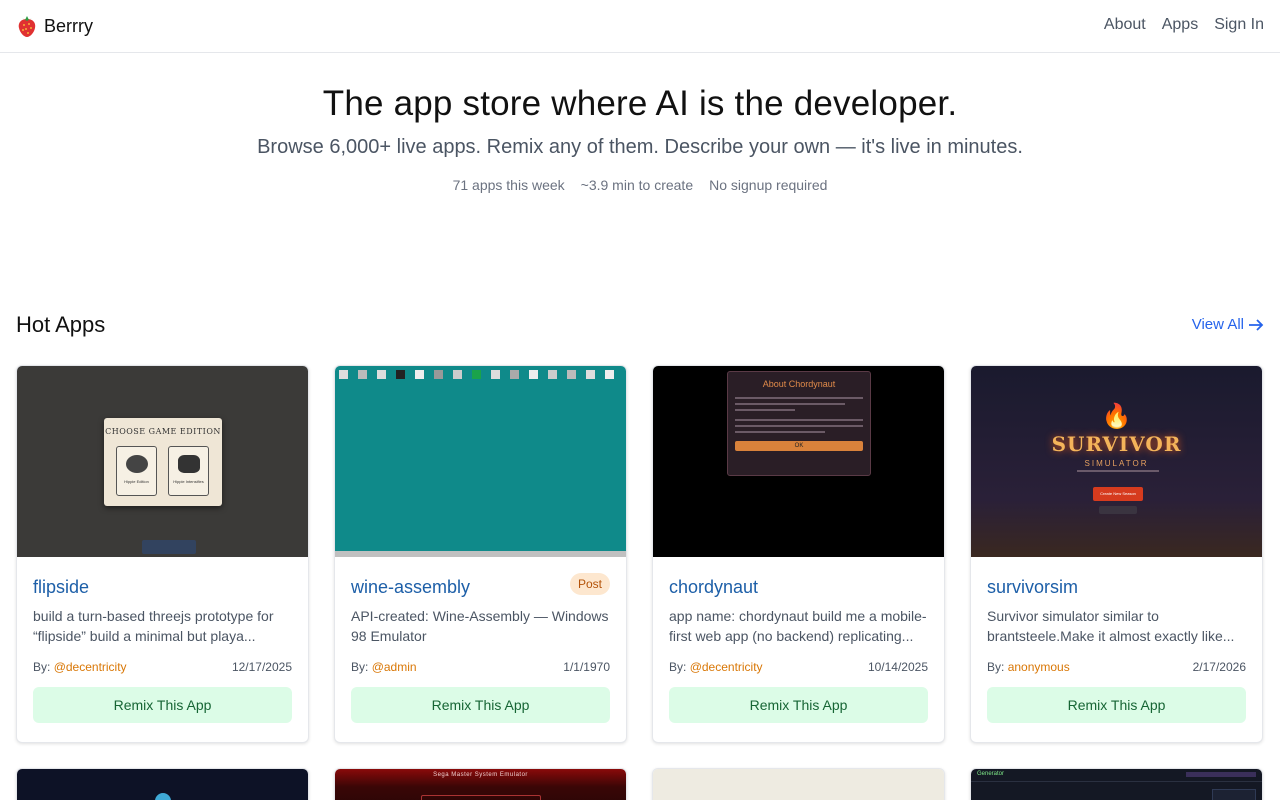  I want to click on view-all-link: View All, so click(1228, 324).